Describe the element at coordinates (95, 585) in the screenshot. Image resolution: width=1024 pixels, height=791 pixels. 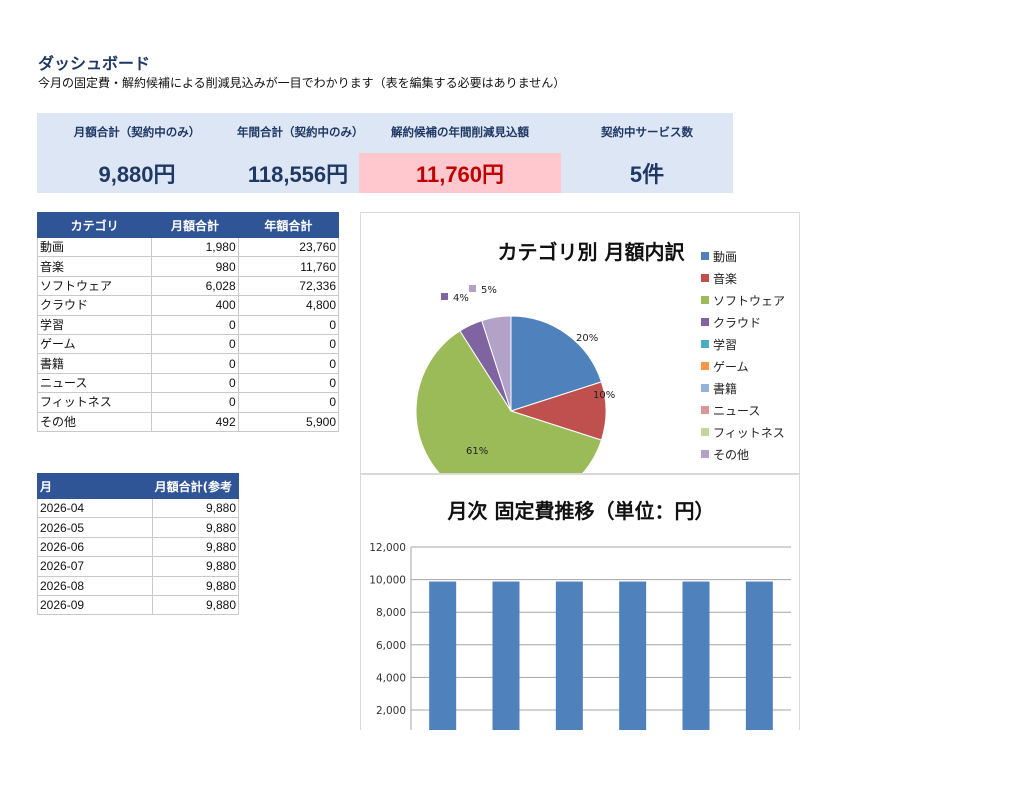
I see `month-cell: 2026-08` at that location.